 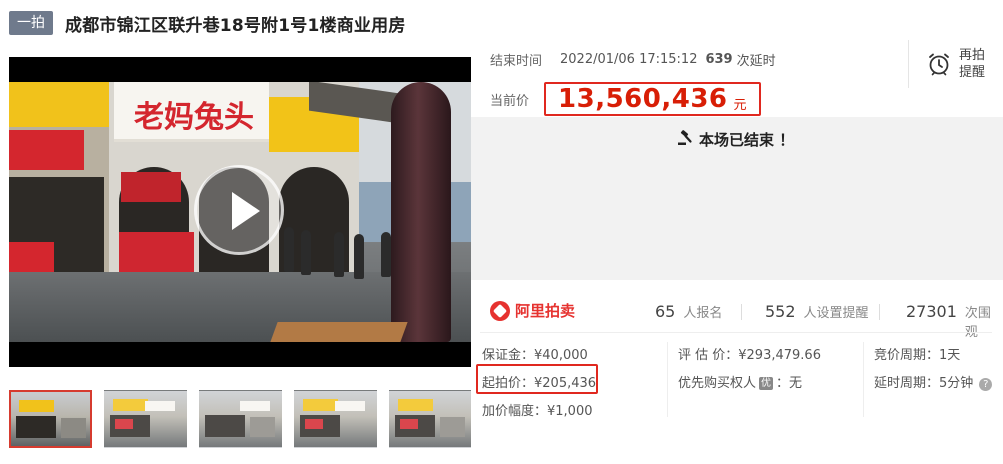 What do you see at coordinates (939, 64) in the screenshot?
I see `alarm-clock-icon` at bounding box center [939, 64].